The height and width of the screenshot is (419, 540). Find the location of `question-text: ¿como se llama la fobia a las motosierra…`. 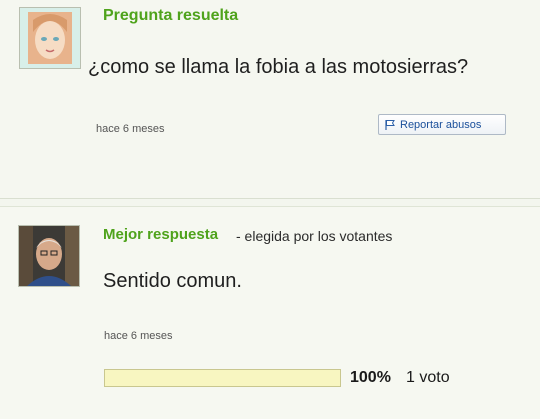

question-text: ¿como se llama la fobia a las motosierra… is located at coordinates (278, 67).